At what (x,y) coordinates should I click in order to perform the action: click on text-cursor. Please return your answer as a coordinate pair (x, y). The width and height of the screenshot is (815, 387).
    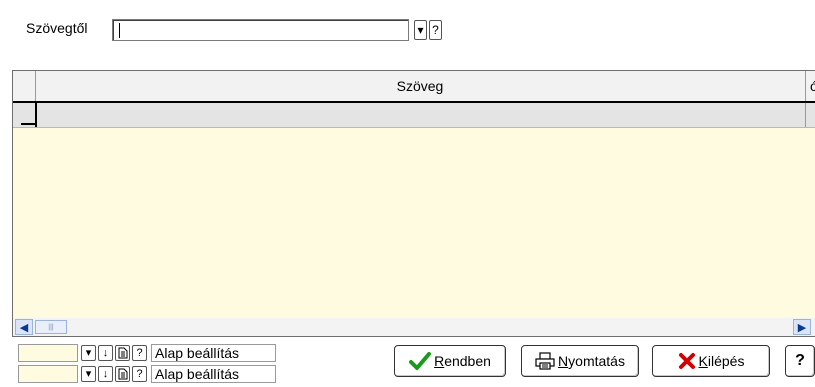
    Looking at the image, I should click on (119, 30).